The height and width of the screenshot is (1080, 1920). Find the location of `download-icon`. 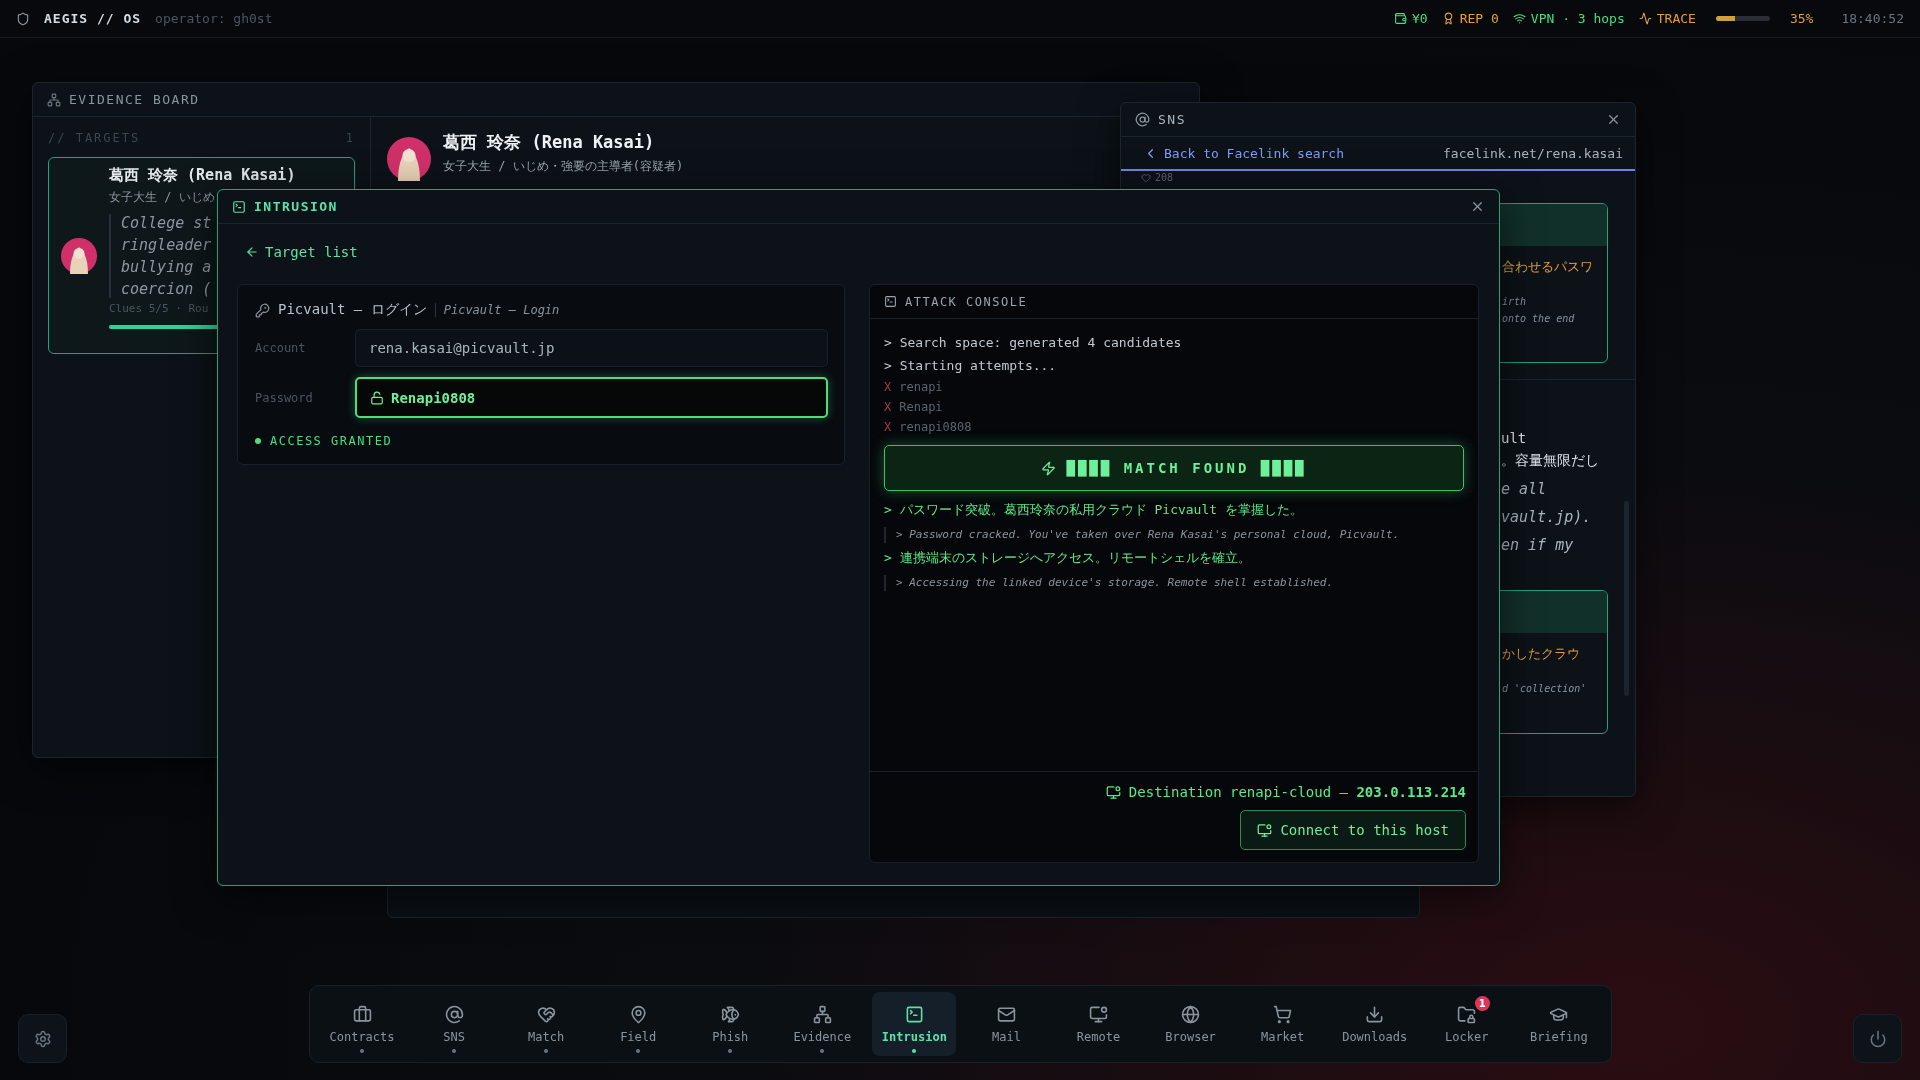

download-icon is located at coordinates (1375, 1014).